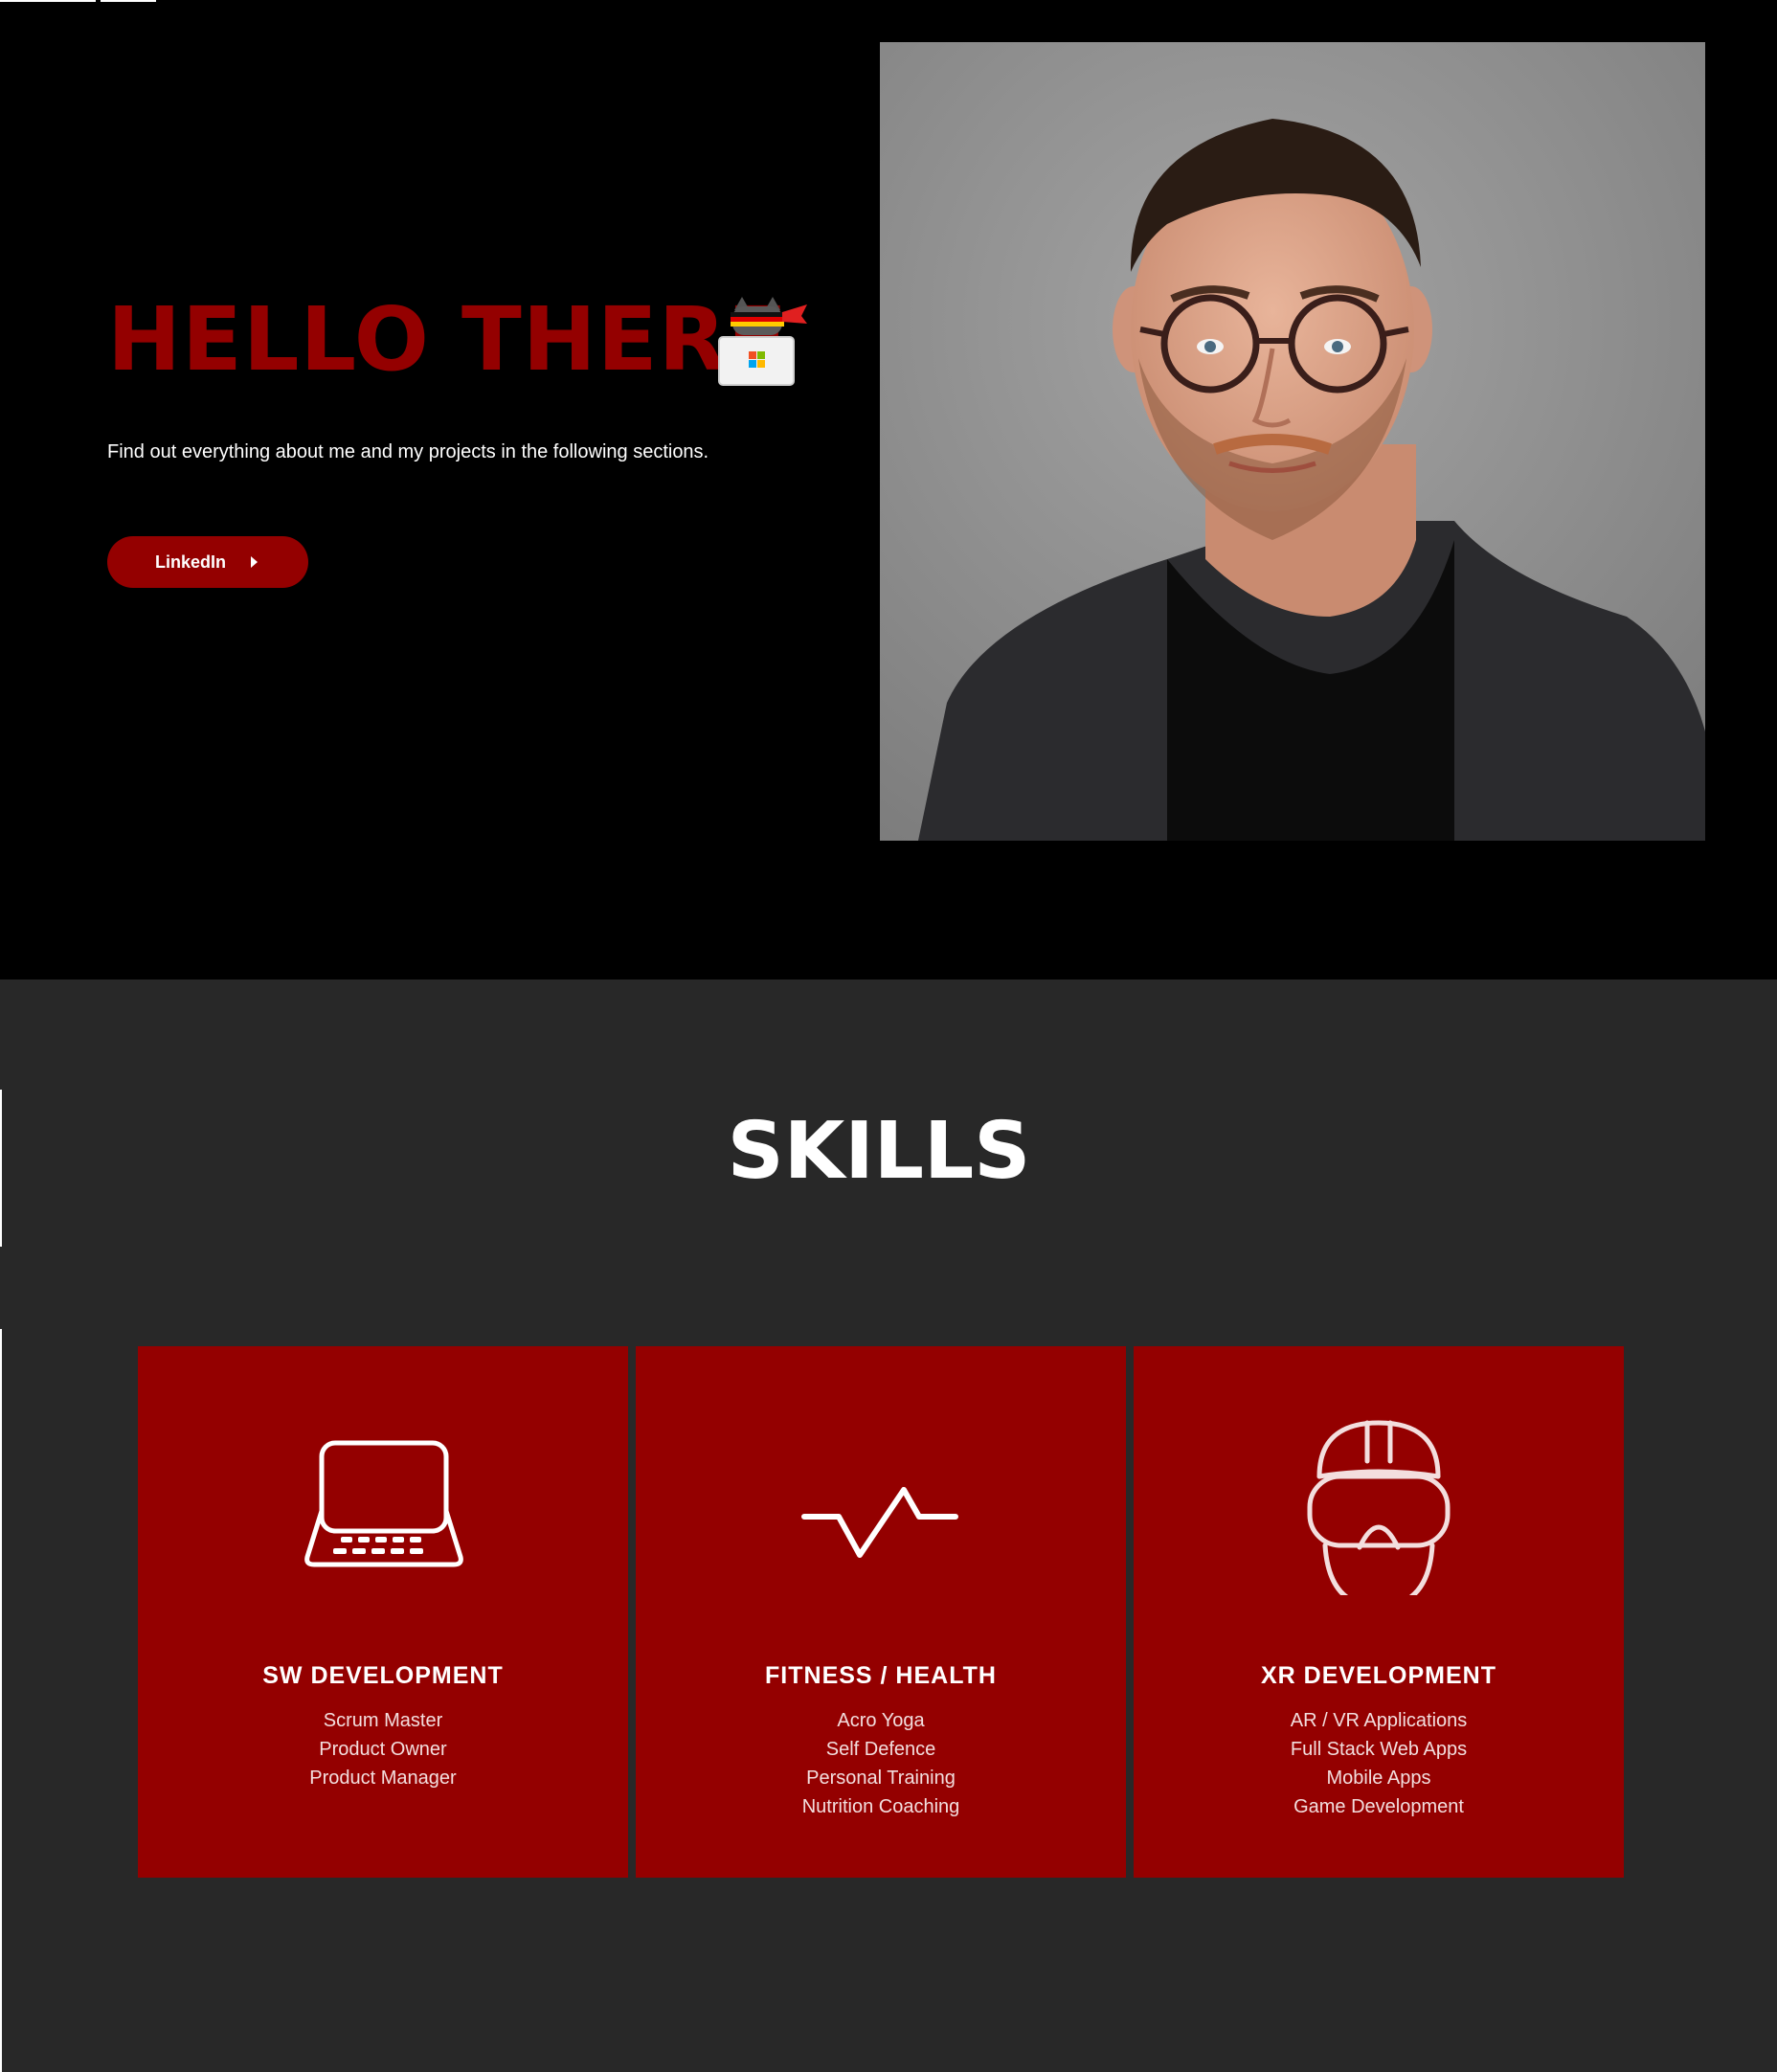 The width and height of the screenshot is (1777, 2072). Describe the element at coordinates (1378, 1807) in the screenshot. I see `skill-item: Game Development` at that location.